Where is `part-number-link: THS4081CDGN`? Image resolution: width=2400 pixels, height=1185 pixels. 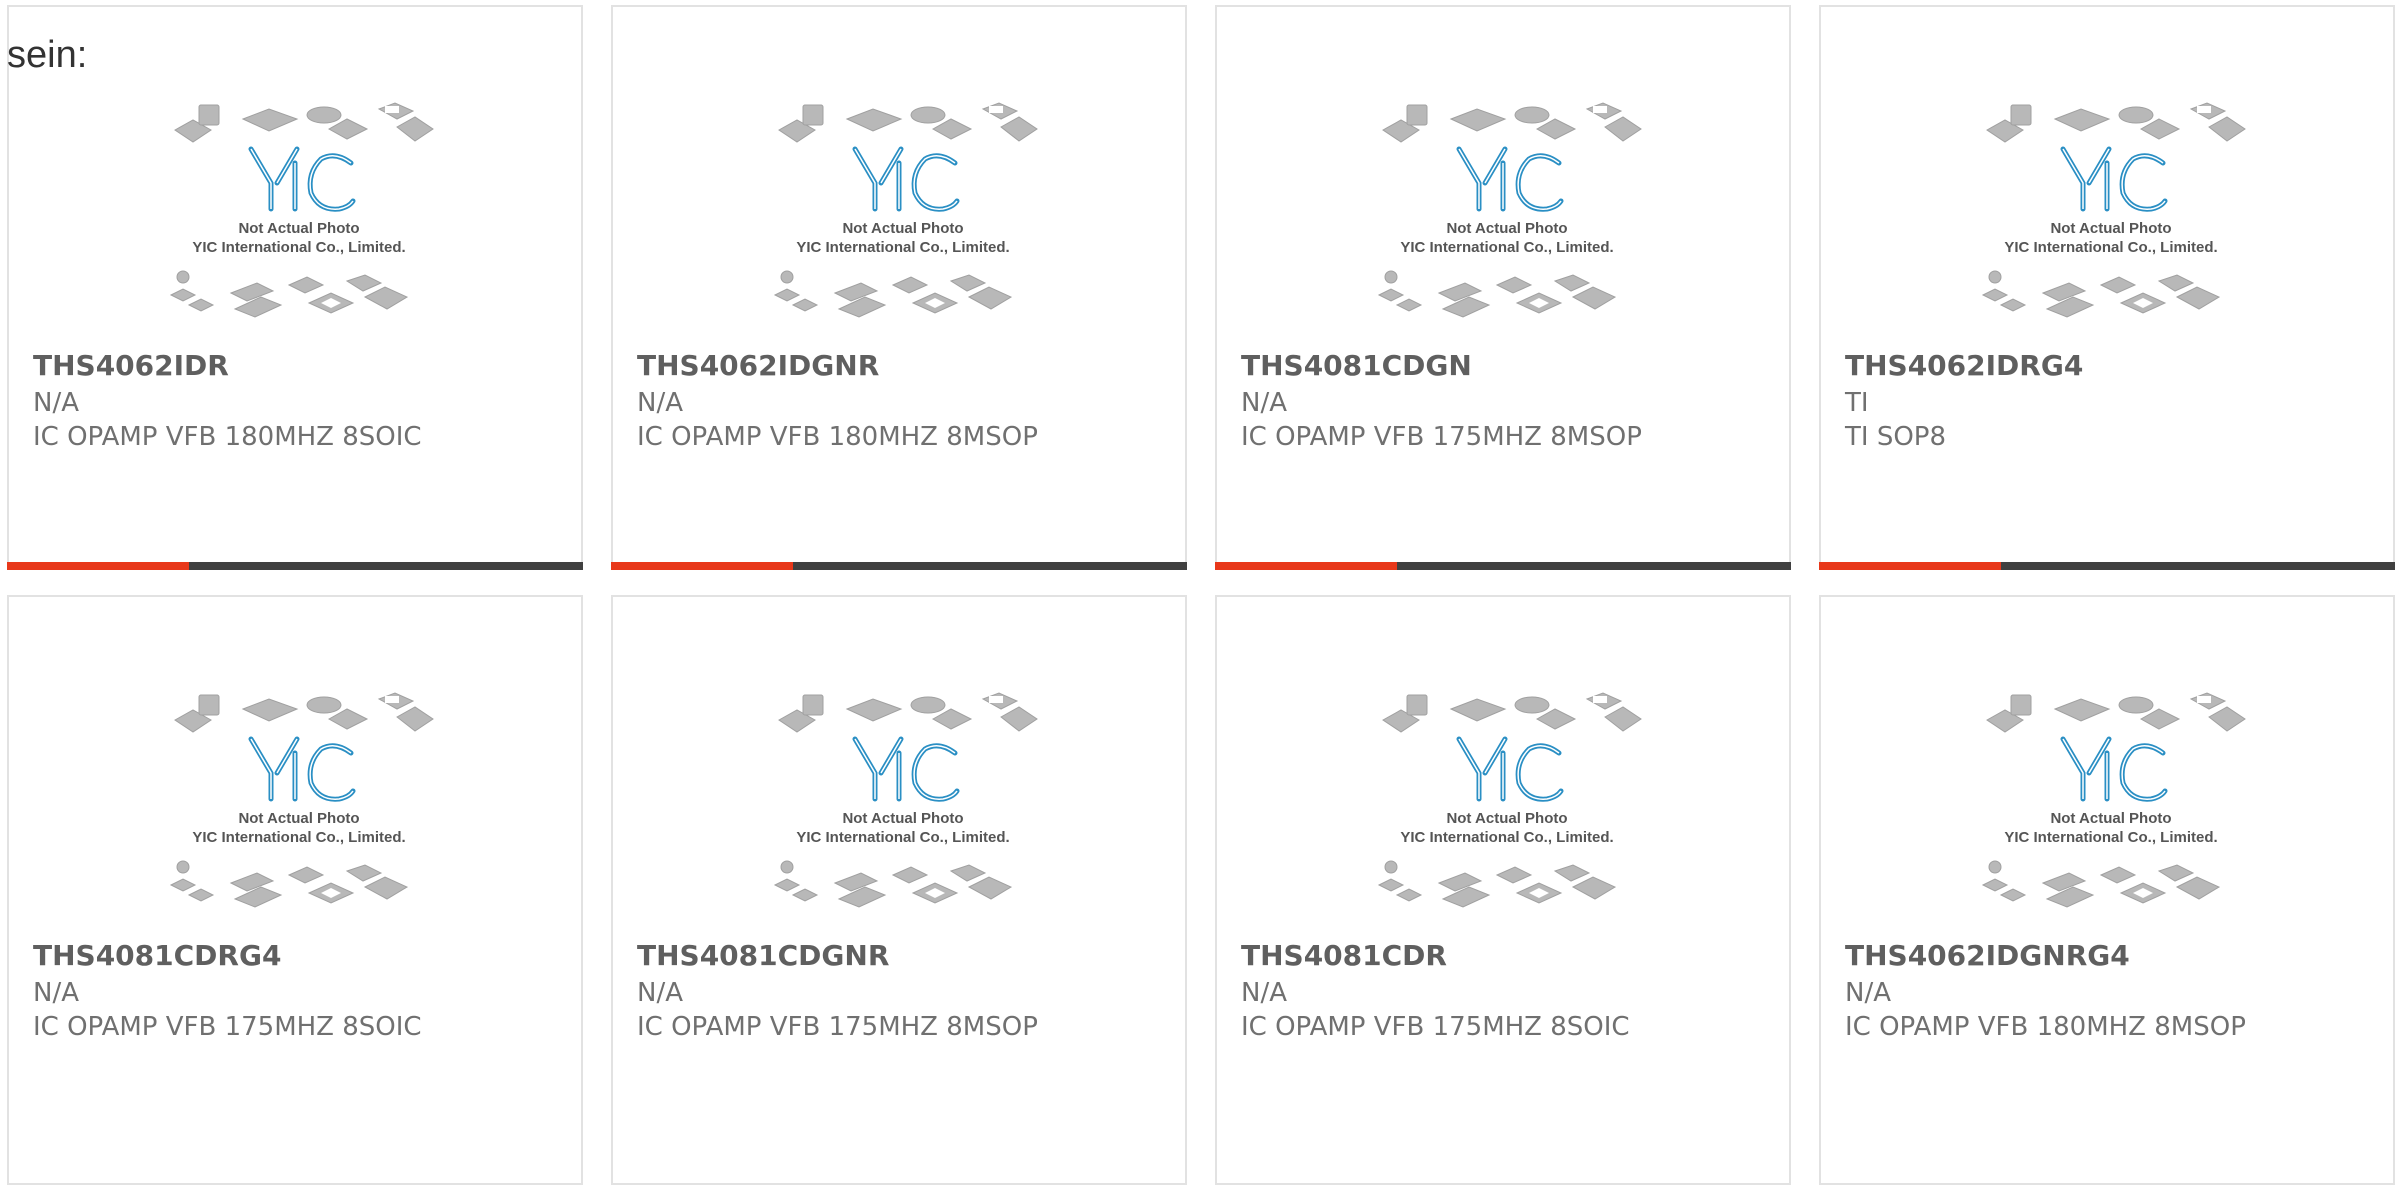 part-number-link: THS4081CDGN is located at coordinates (1356, 365).